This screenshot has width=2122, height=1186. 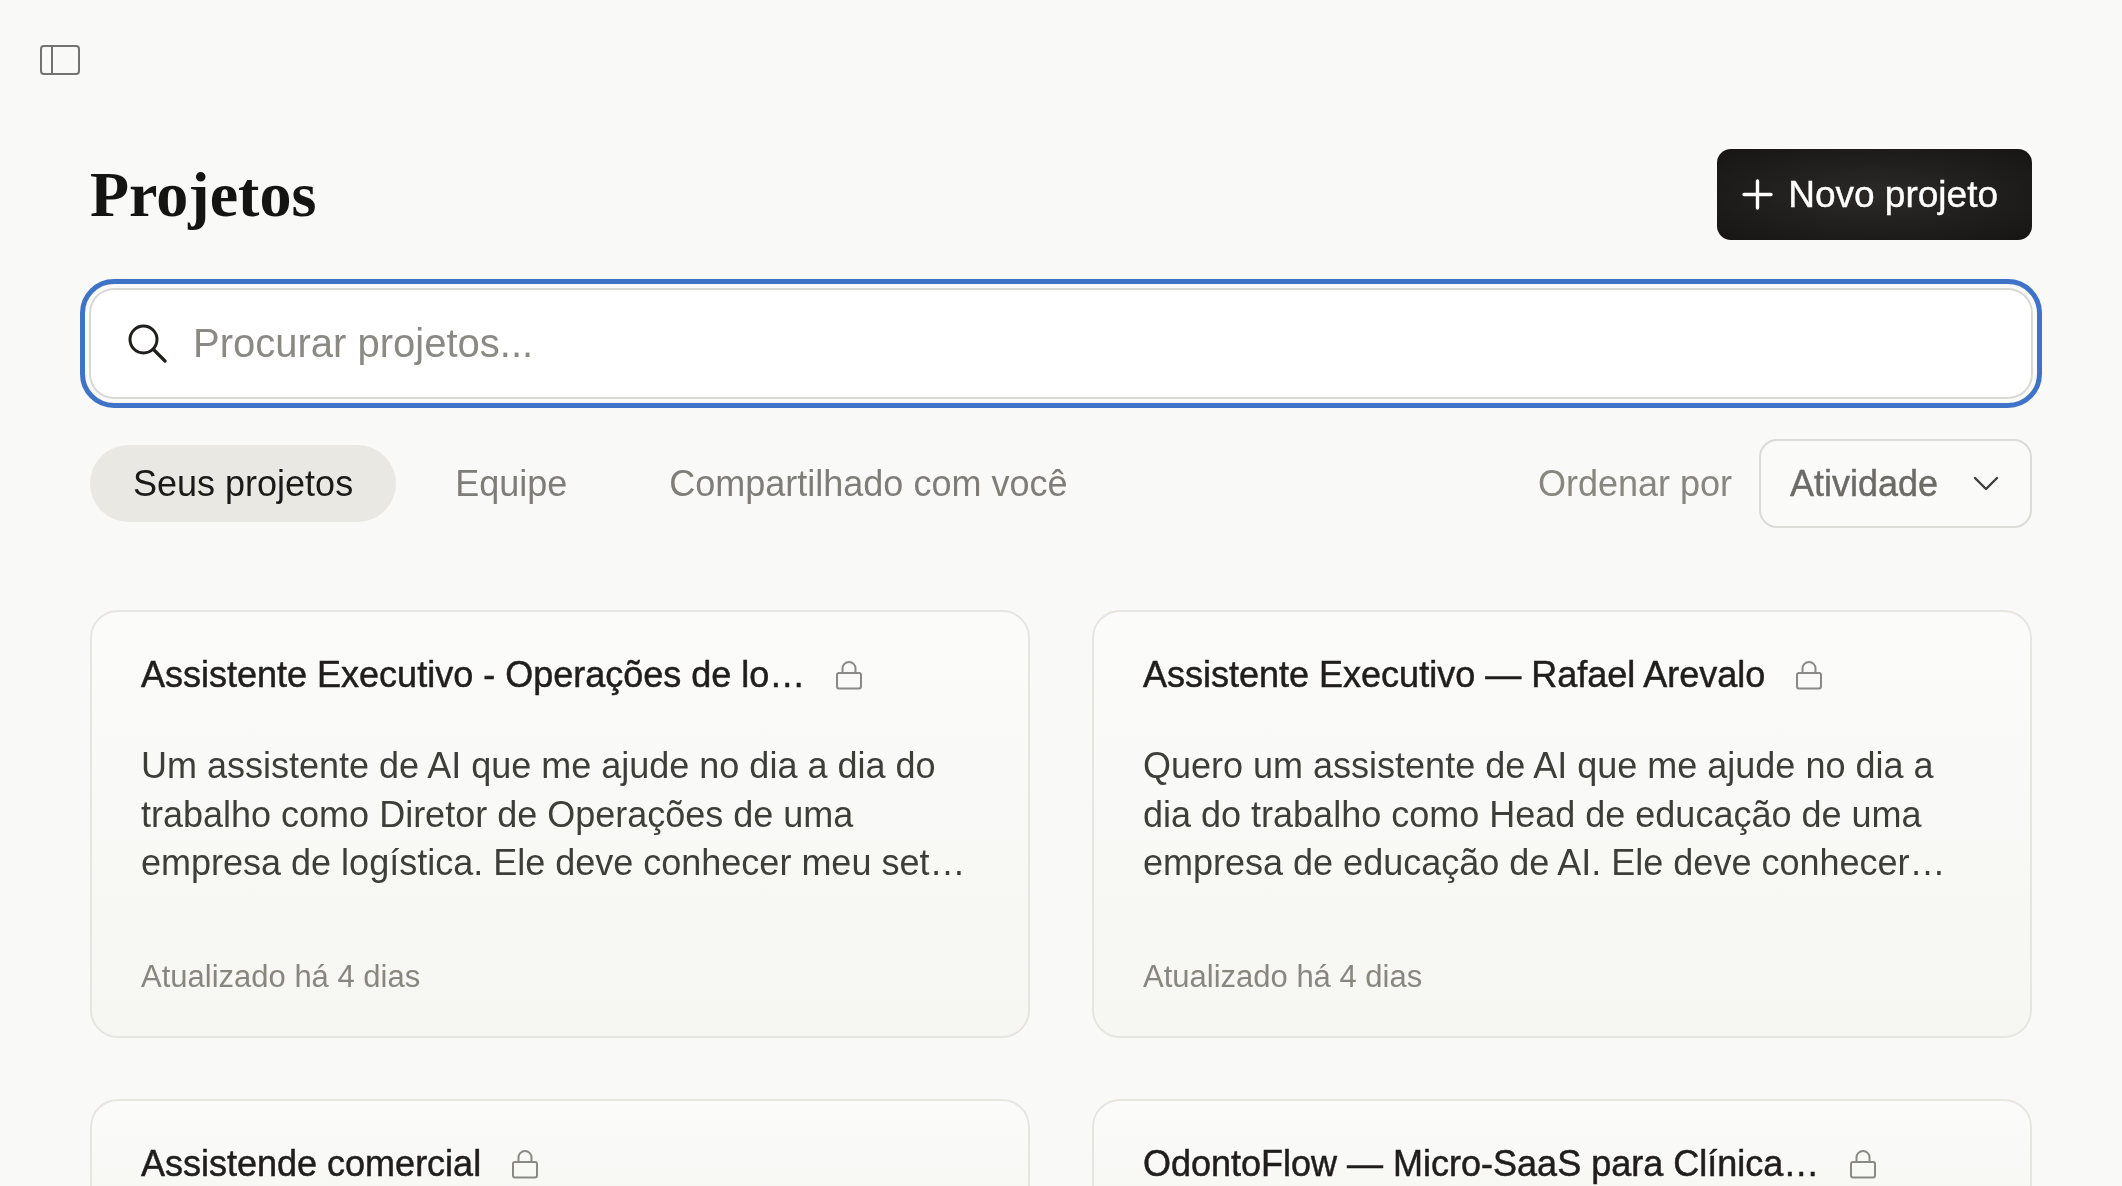 I want to click on tab: Seus projetos, so click(x=243, y=483).